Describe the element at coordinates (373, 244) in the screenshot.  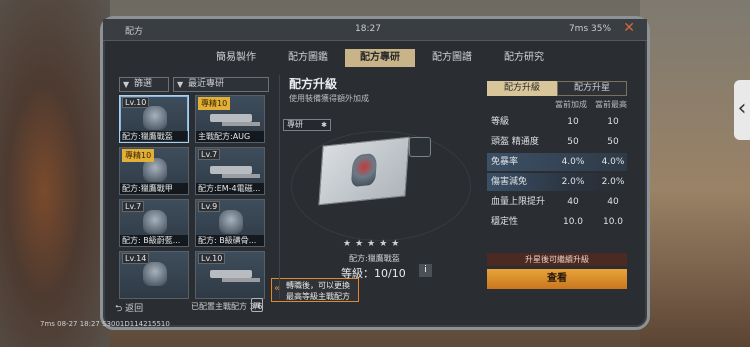
I see `star-rating: ★★★★★` at that location.